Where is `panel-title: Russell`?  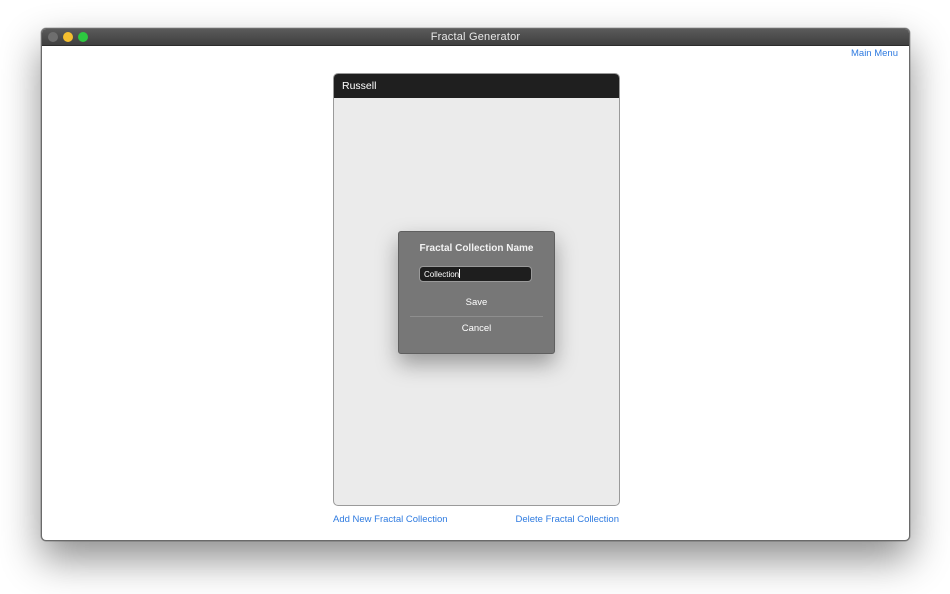
panel-title: Russell is located at coordinates (359, 86).